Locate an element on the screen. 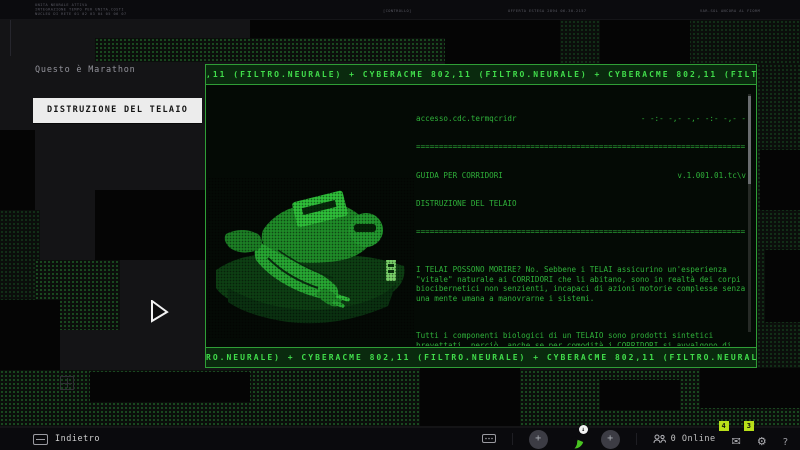  doc-subtitle: DISTRUZIONE DEL TELAIO is located at coordinates (466, 203).